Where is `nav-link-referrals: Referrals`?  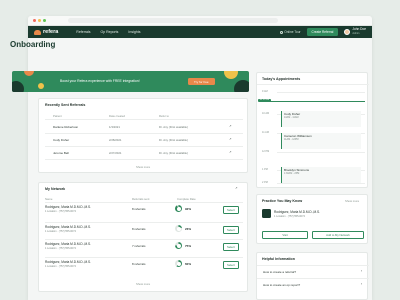
nav-link-referrals: Referrals is located at coordinates (83, 32).